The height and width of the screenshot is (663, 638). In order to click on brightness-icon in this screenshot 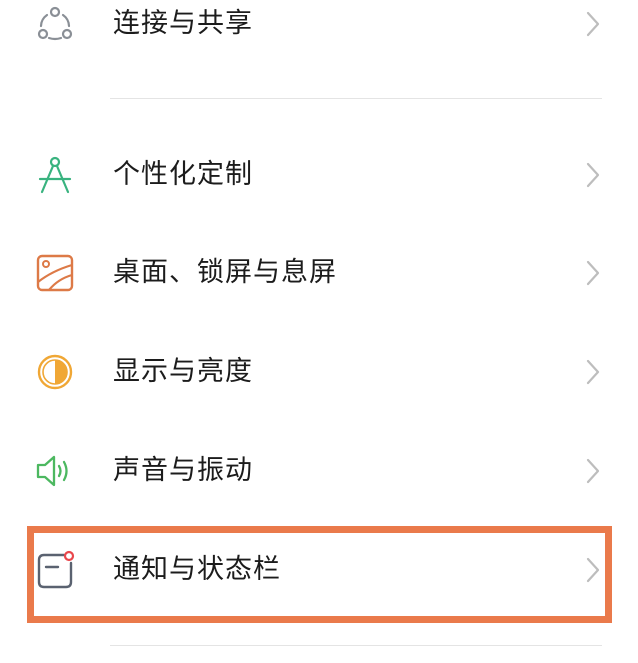, I will do `click(55, 372)`.